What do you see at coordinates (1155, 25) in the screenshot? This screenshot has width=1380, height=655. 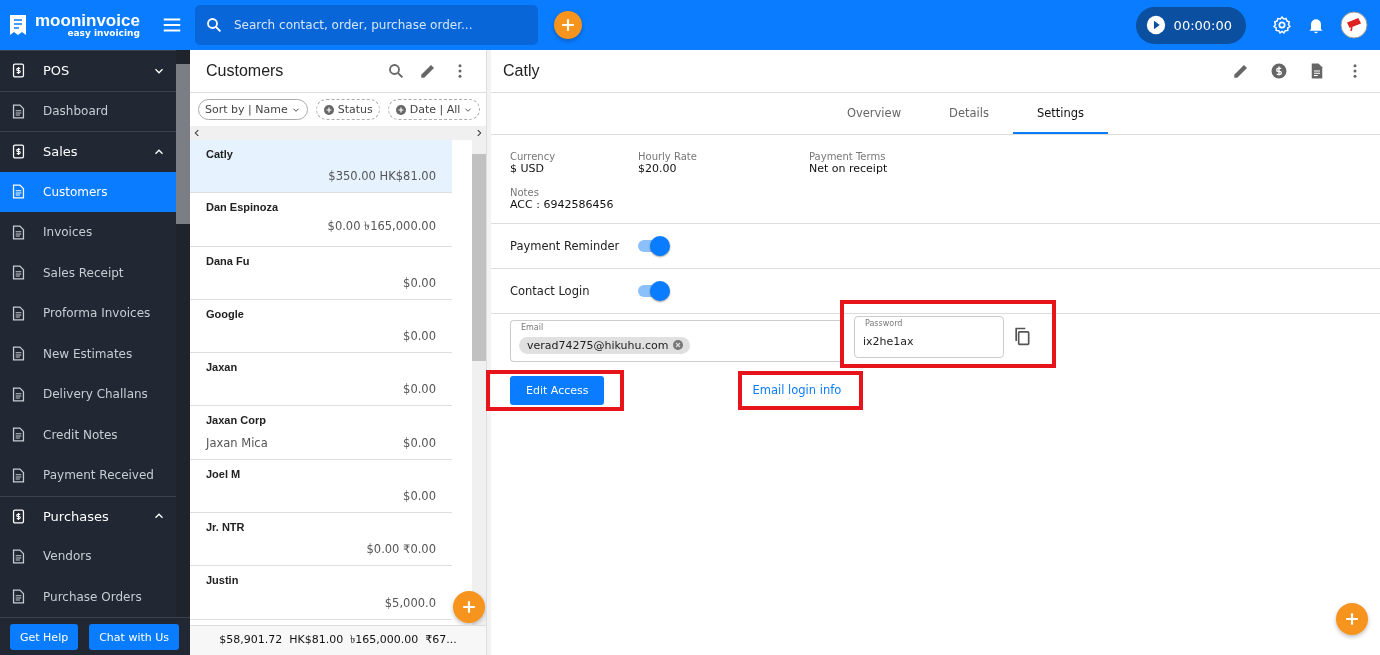 I see `play-icon` at bounding box center [1155, 25].